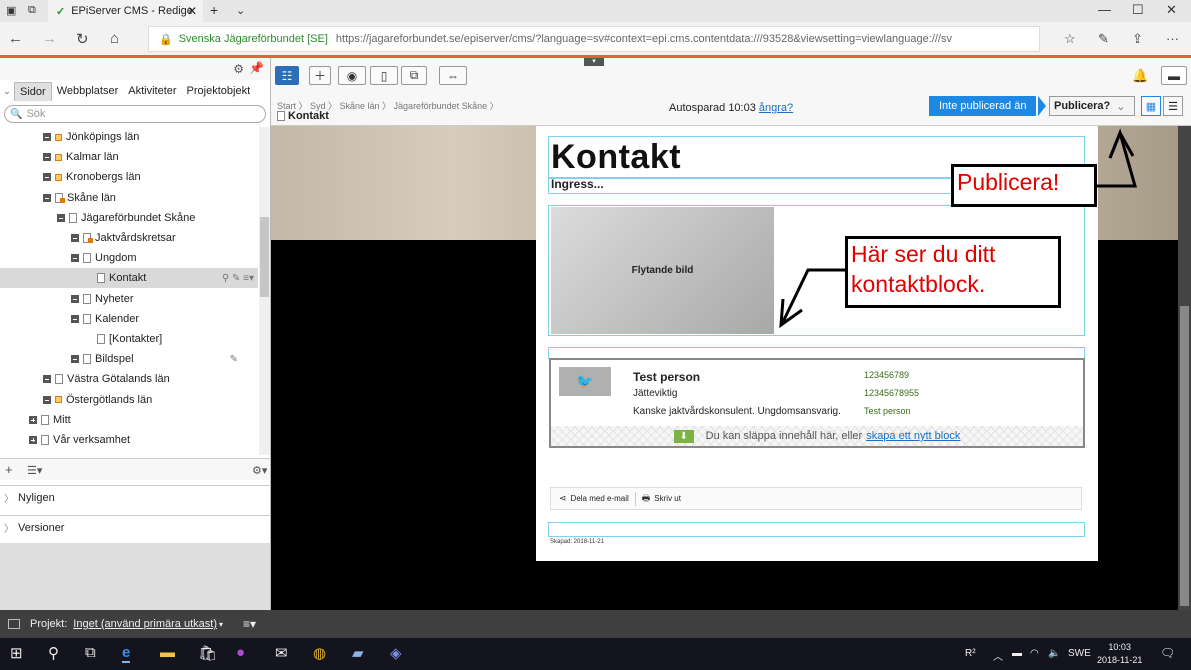 This screenshot has width=1191, height=670. I want to click on tab-projektobjekt: Projektobjekt, so click(219, 91).